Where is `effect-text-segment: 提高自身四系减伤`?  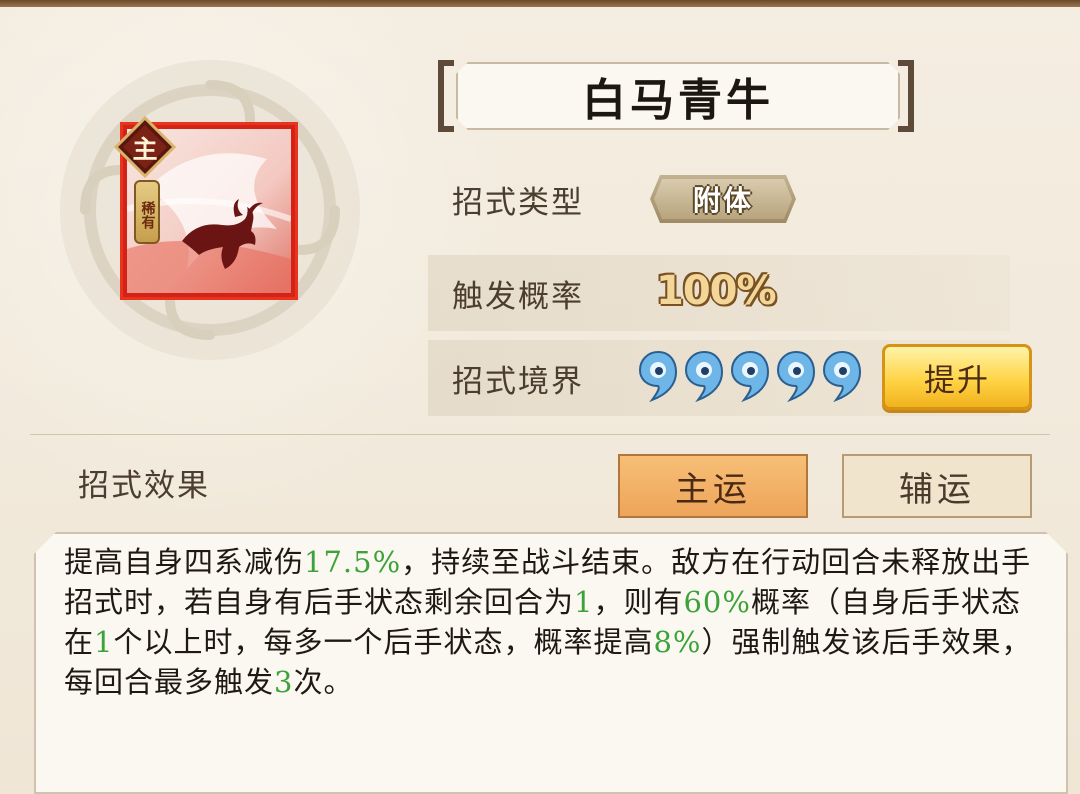 effect-text-segment: 提高自身四系减伤 is located at coordinates (184, 562).